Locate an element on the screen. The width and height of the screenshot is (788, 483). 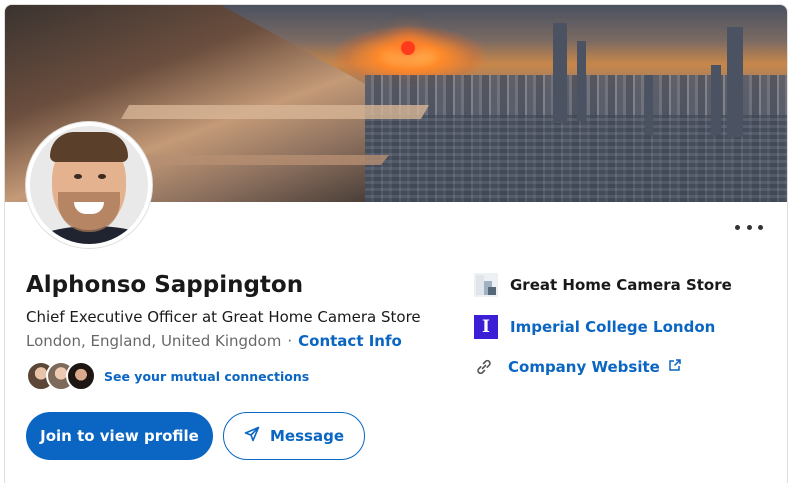
mutual-connections-link: See your mutual connections is located at coordinates (206, 376).